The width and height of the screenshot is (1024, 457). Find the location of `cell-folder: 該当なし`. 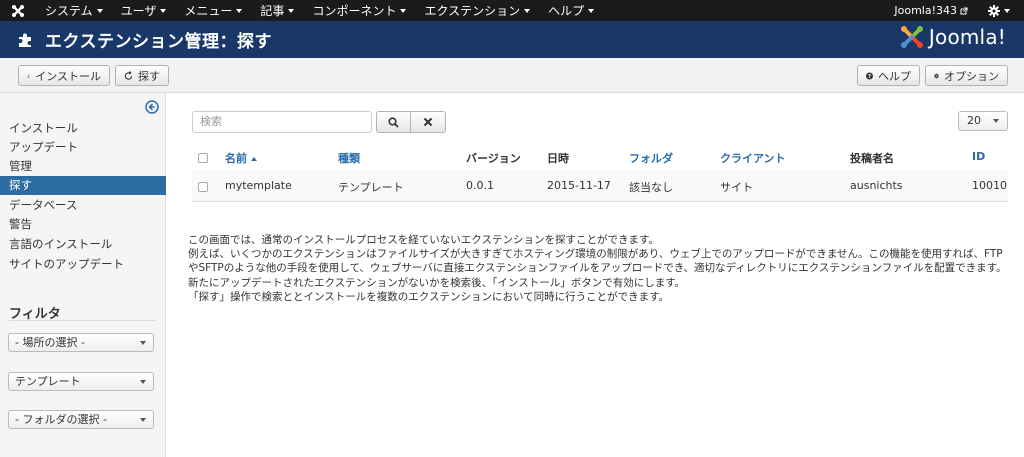

cell-folder: 該当なし is located at coordinates (651, 187).